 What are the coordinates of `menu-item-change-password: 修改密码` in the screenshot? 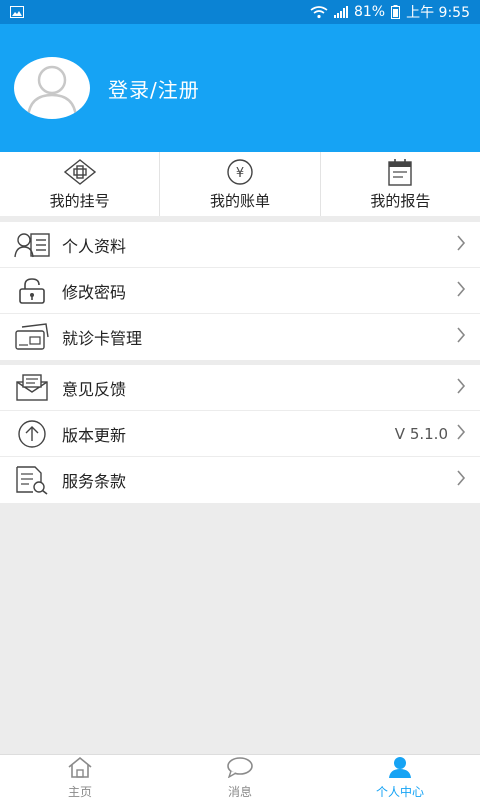 It's located at (240, 291).